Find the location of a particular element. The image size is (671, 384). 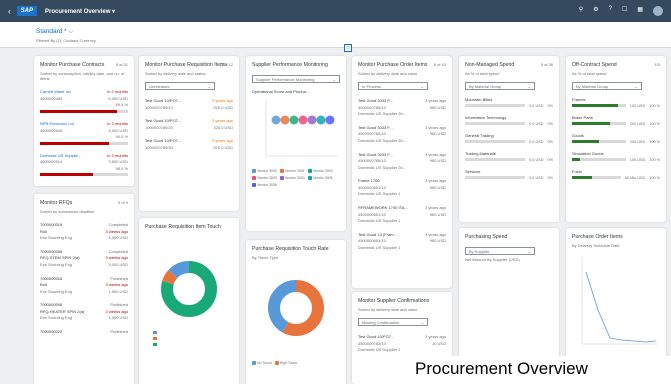

item-name: Brake Parts is located at coordinates (582, 117).